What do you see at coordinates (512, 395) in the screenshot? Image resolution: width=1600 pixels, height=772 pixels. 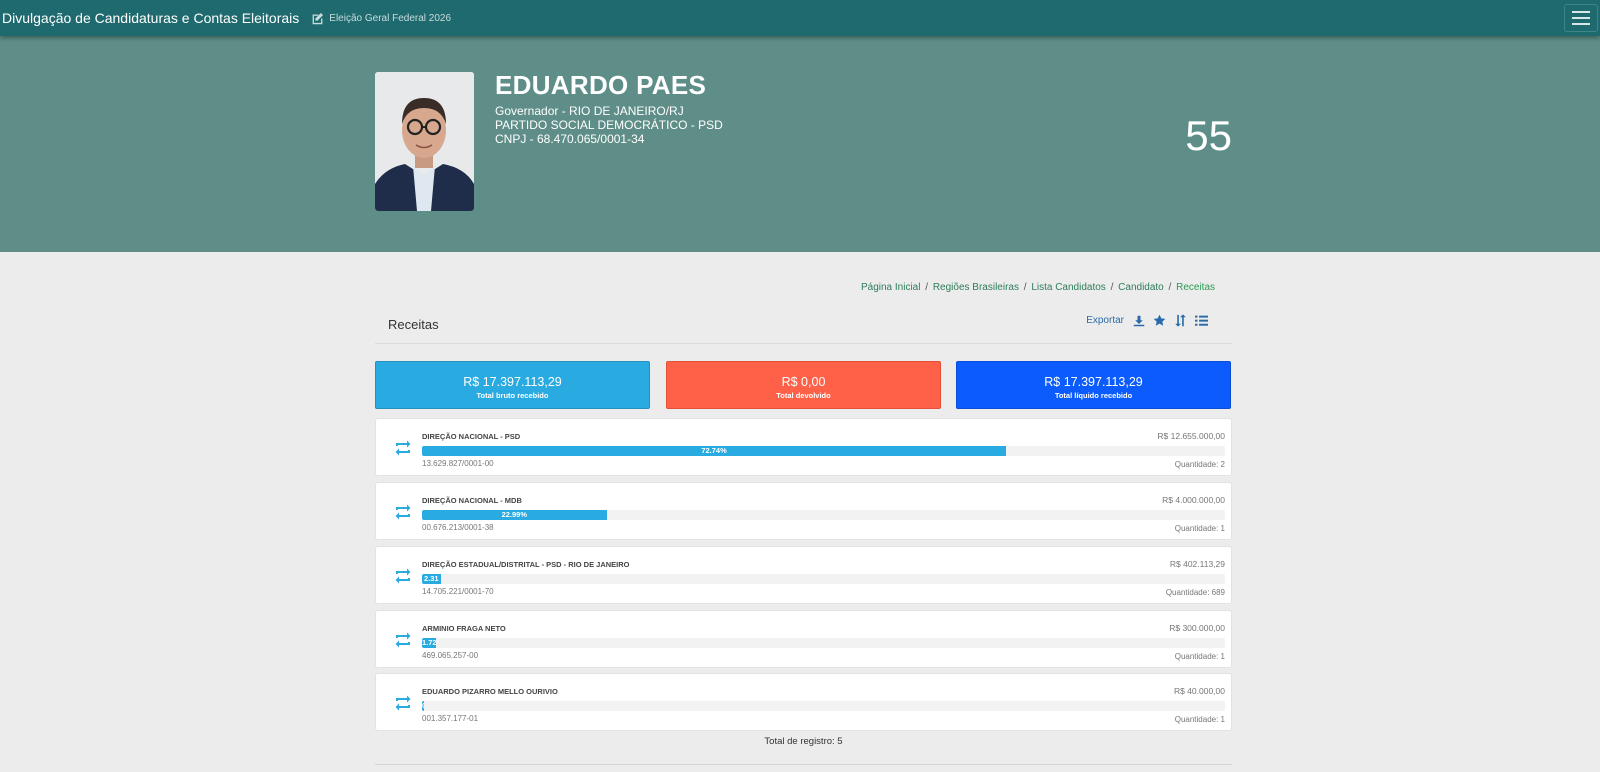 I see `summary-label: Total bruto recebido` at bounding box center [512, 395].